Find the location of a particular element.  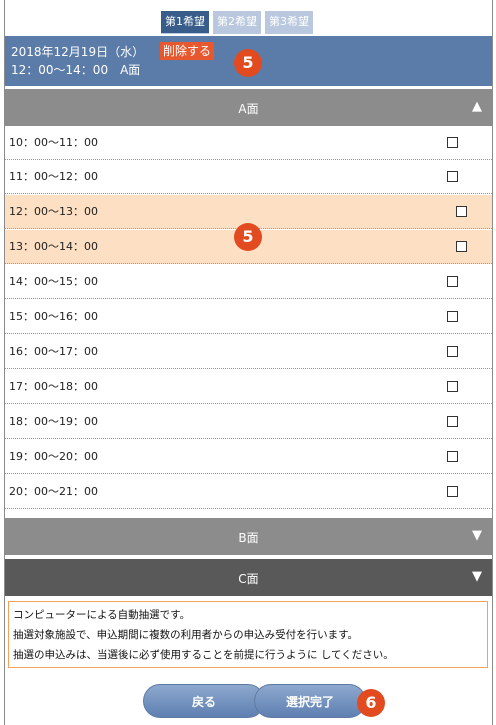

time-slot-row: 16：00～17：00 is located at coordinates (248, 352).